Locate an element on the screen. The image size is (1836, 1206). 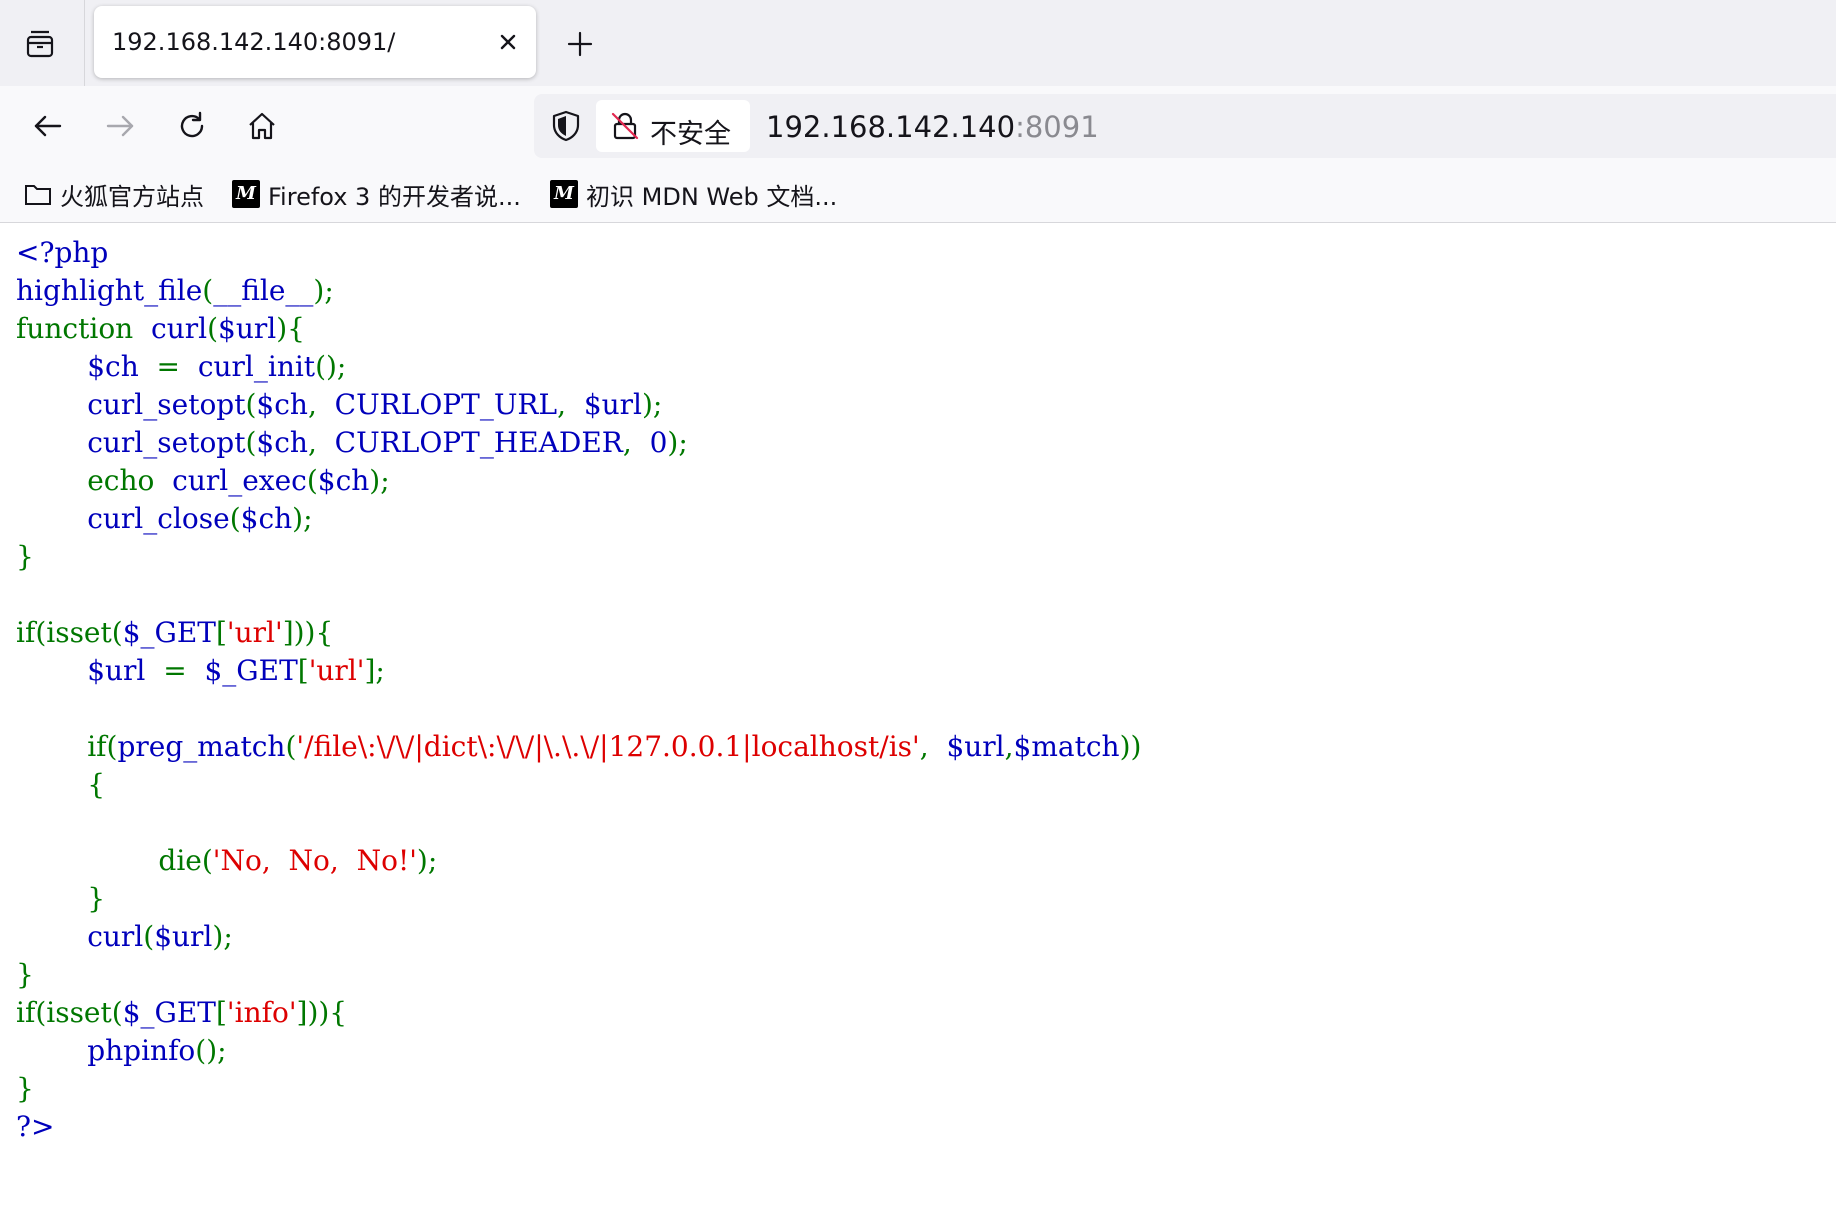
code-token: 'info' is located at coordinates (261, 1012).